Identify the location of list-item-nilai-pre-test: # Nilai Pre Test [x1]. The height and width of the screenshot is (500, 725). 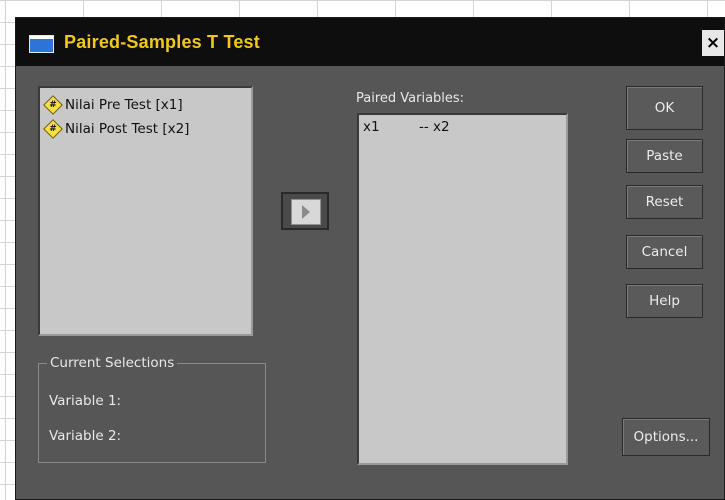
(113, 105).